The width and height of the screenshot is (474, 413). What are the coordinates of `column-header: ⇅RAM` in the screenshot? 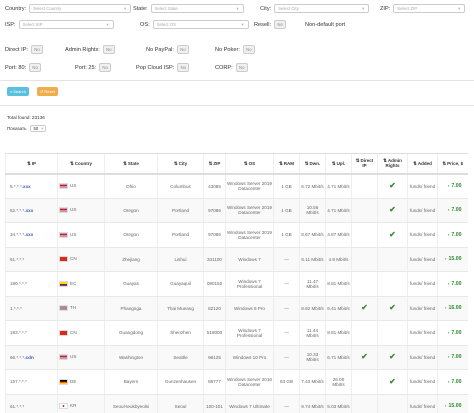 It's located at (286, 164).